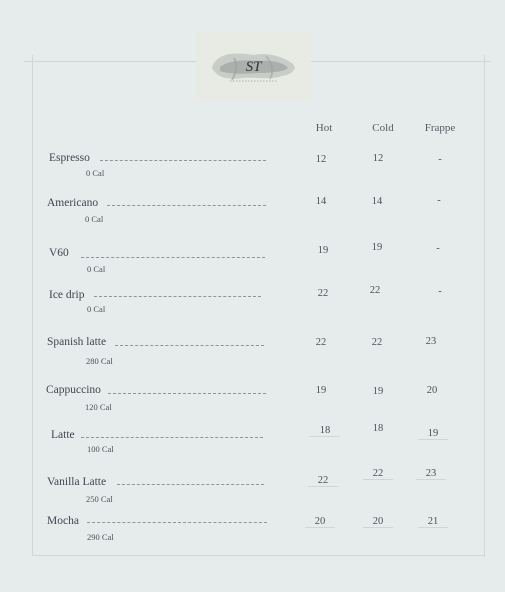 This screenshot has height=592, width=505. What do you see at coordinates (321, 159) in the screenshot?
I see `price-hot: 12` at bounding box center [321, 159].